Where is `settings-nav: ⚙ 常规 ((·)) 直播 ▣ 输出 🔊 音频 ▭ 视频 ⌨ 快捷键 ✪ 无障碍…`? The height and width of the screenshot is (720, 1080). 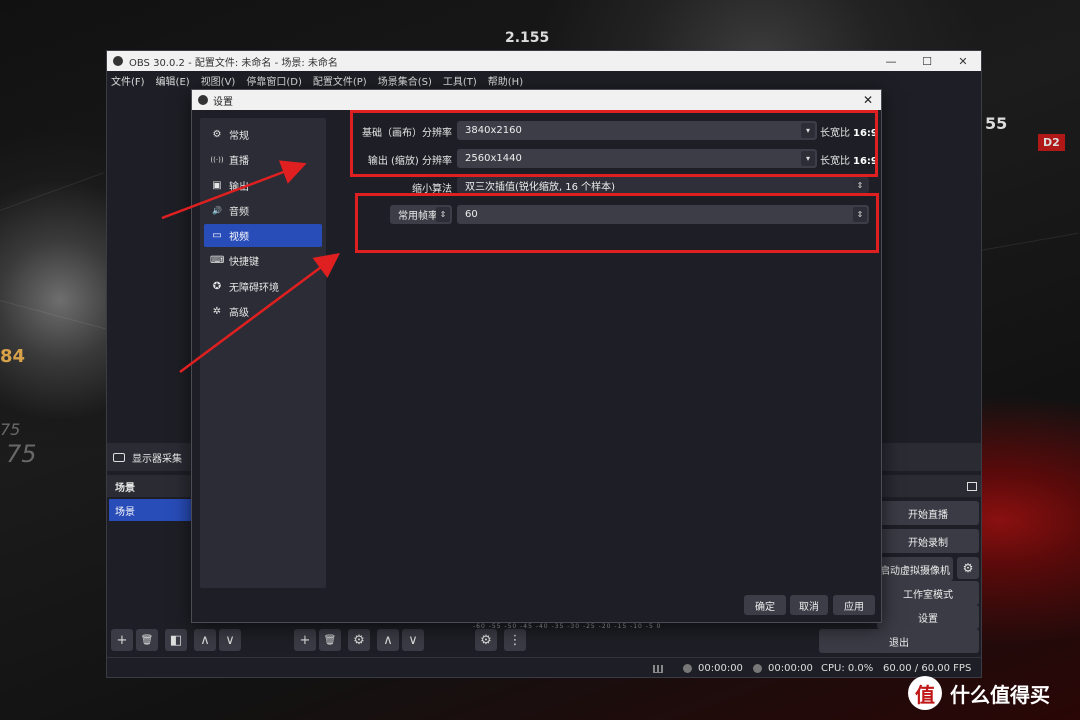 settings-nav: ⚙ 常规 ((·)) 直播 ▣ 输出 🔊 音频 ▭ 视频 ⌨ 快捷键 ✪ 无障碍… is located at coordinates (263, 353).